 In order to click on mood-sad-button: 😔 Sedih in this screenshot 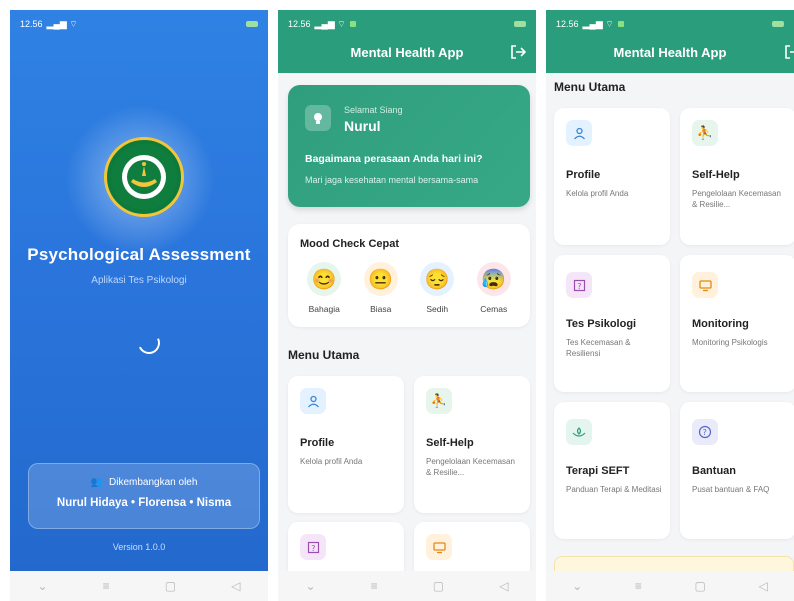, I will do `click(437, 288)`.